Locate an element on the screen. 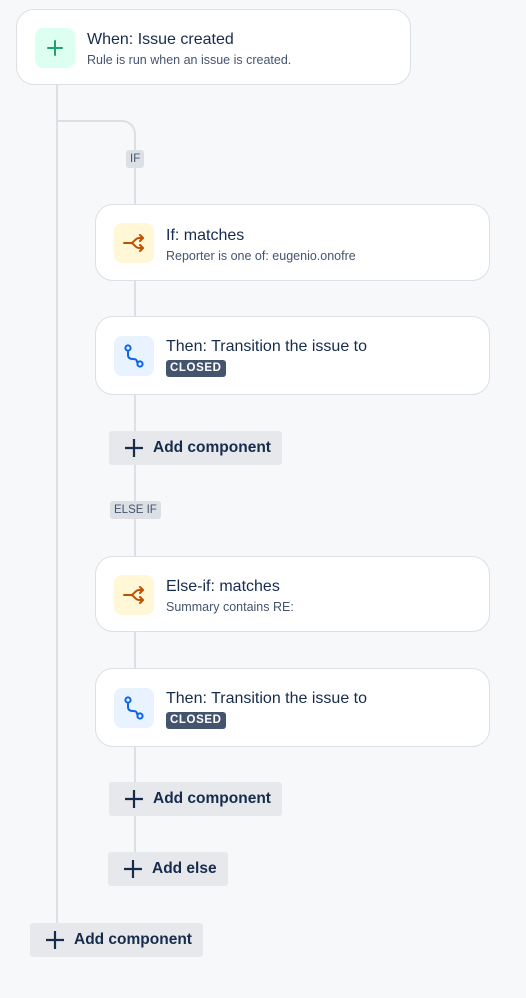 The height and width of the screenshot is (998, 526). if-action-title: Then: Transition the issue to is located at coordinates (266, 346).